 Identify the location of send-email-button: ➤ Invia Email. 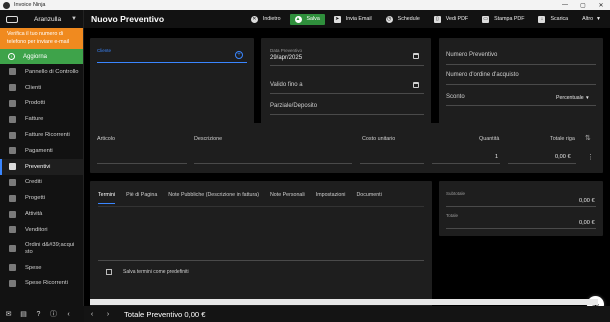
(353, 19).